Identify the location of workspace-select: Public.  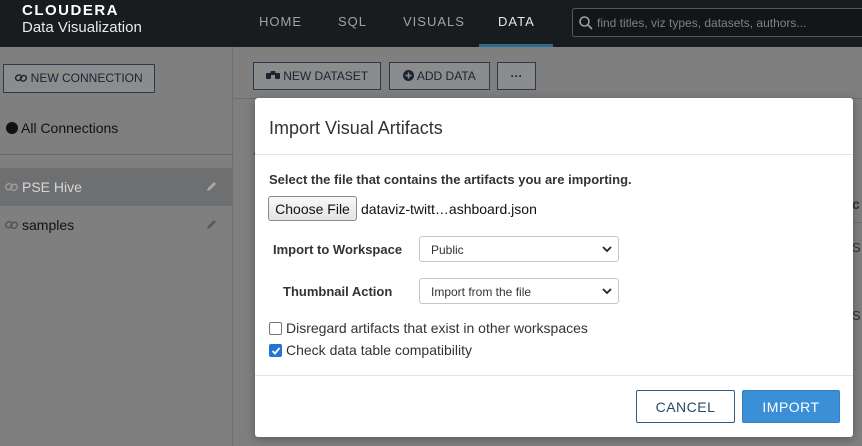
(519, 249).